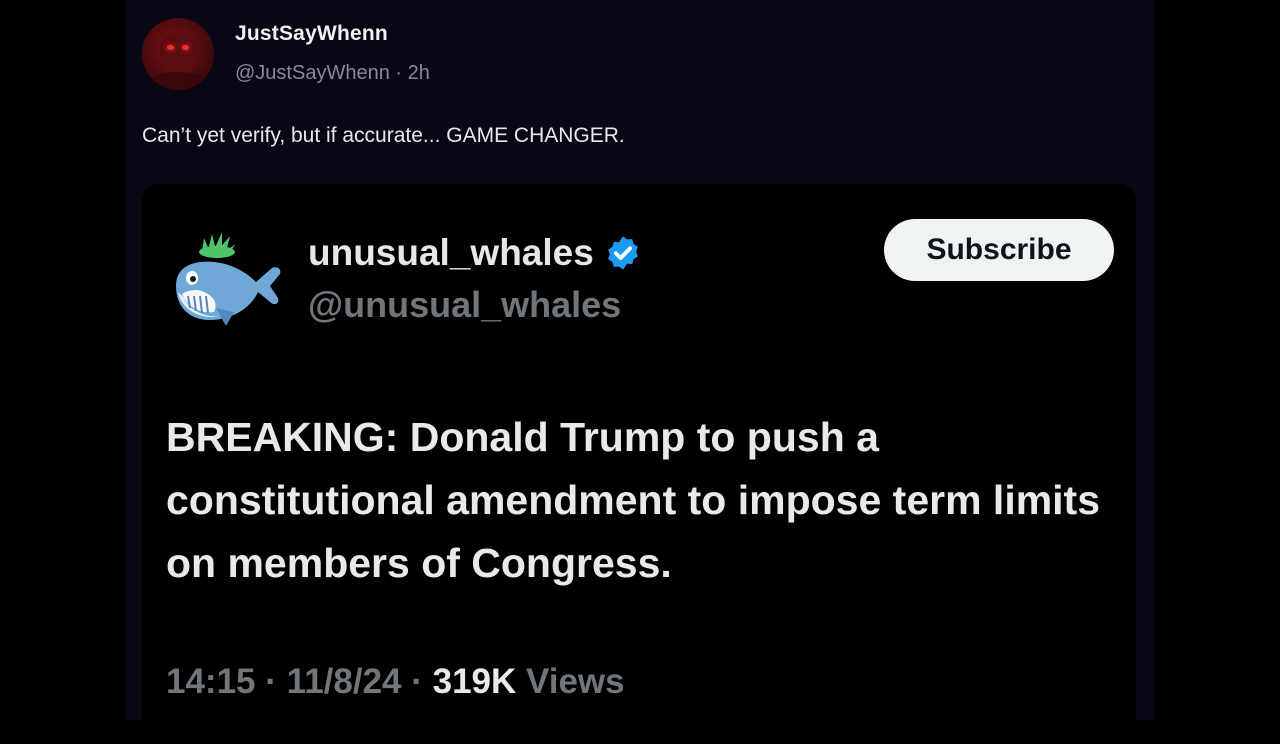  I want to click on verified-badge-icon, so click(622, 253).